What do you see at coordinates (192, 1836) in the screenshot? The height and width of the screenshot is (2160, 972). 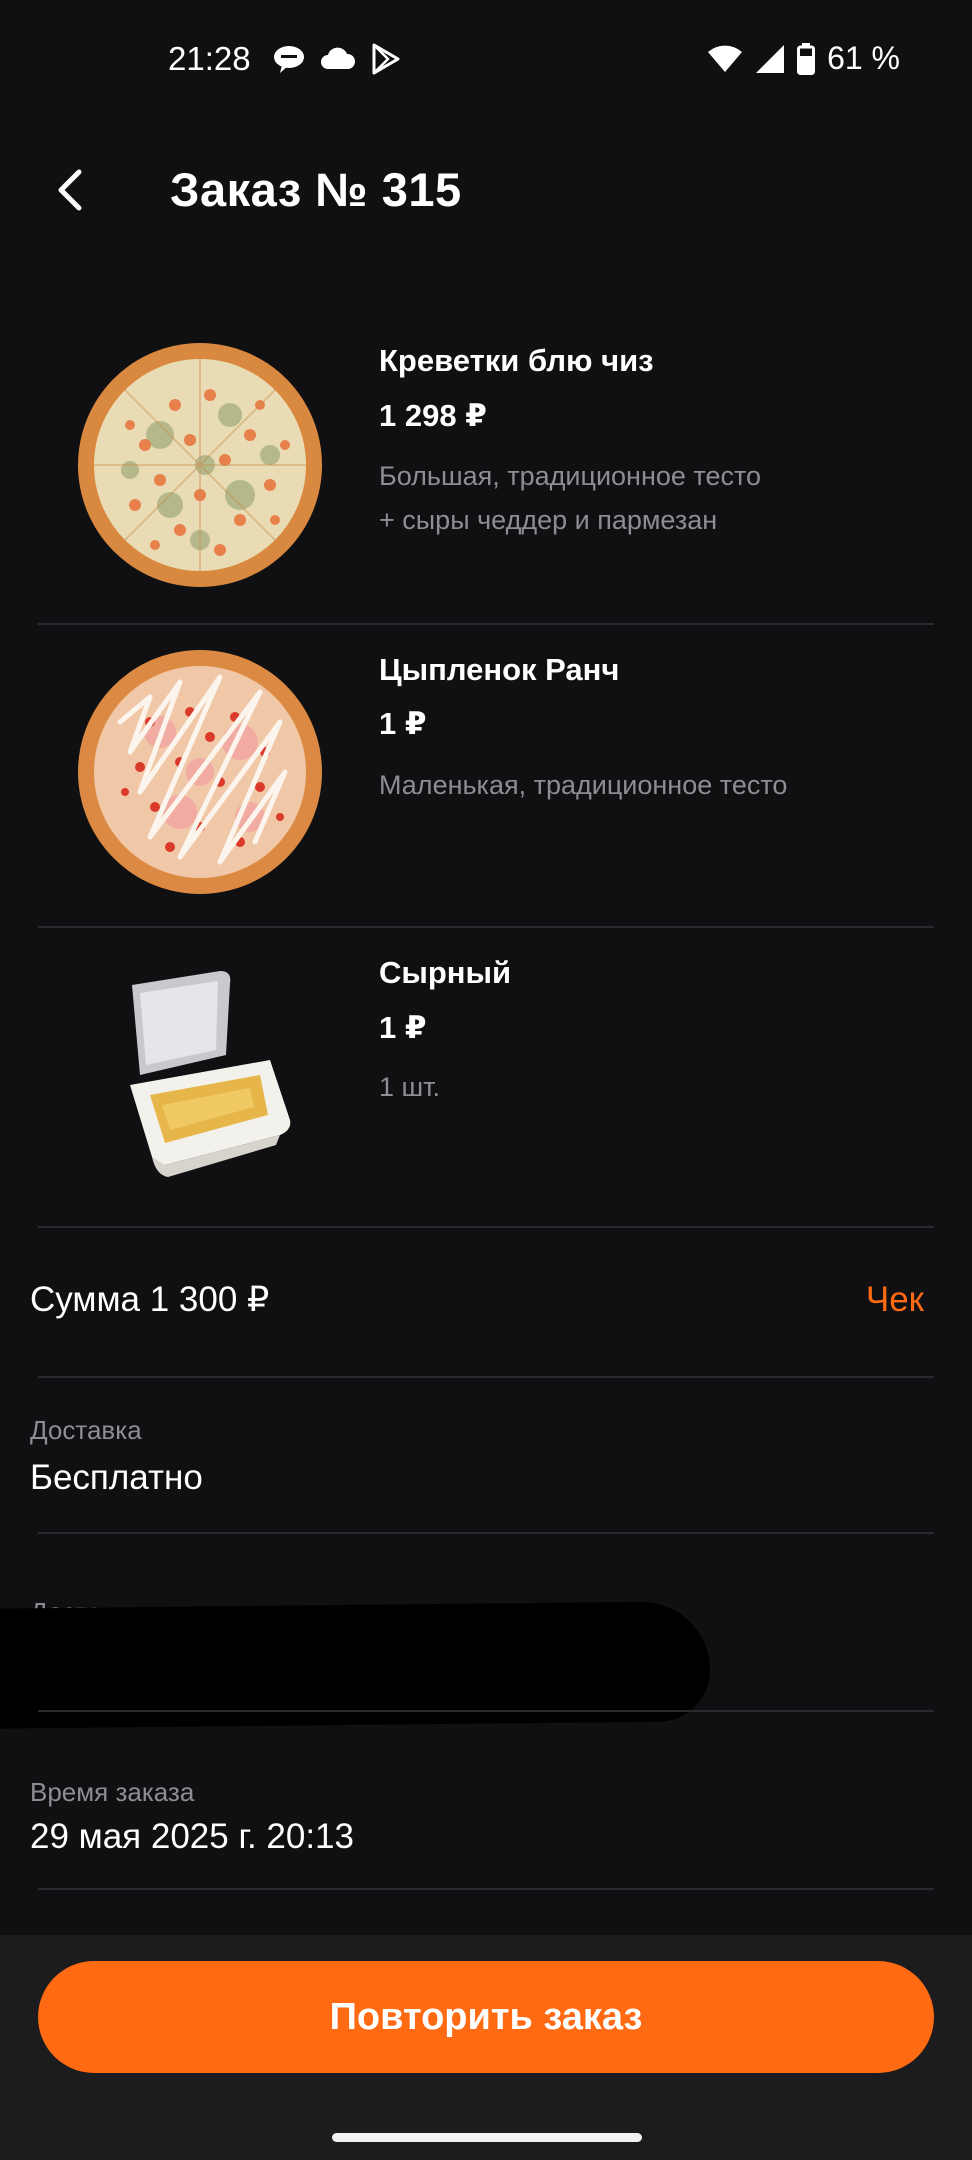 I see `order-time-value: 29 мая 2025 г. 20:13` at bounding box center [192, 1836].